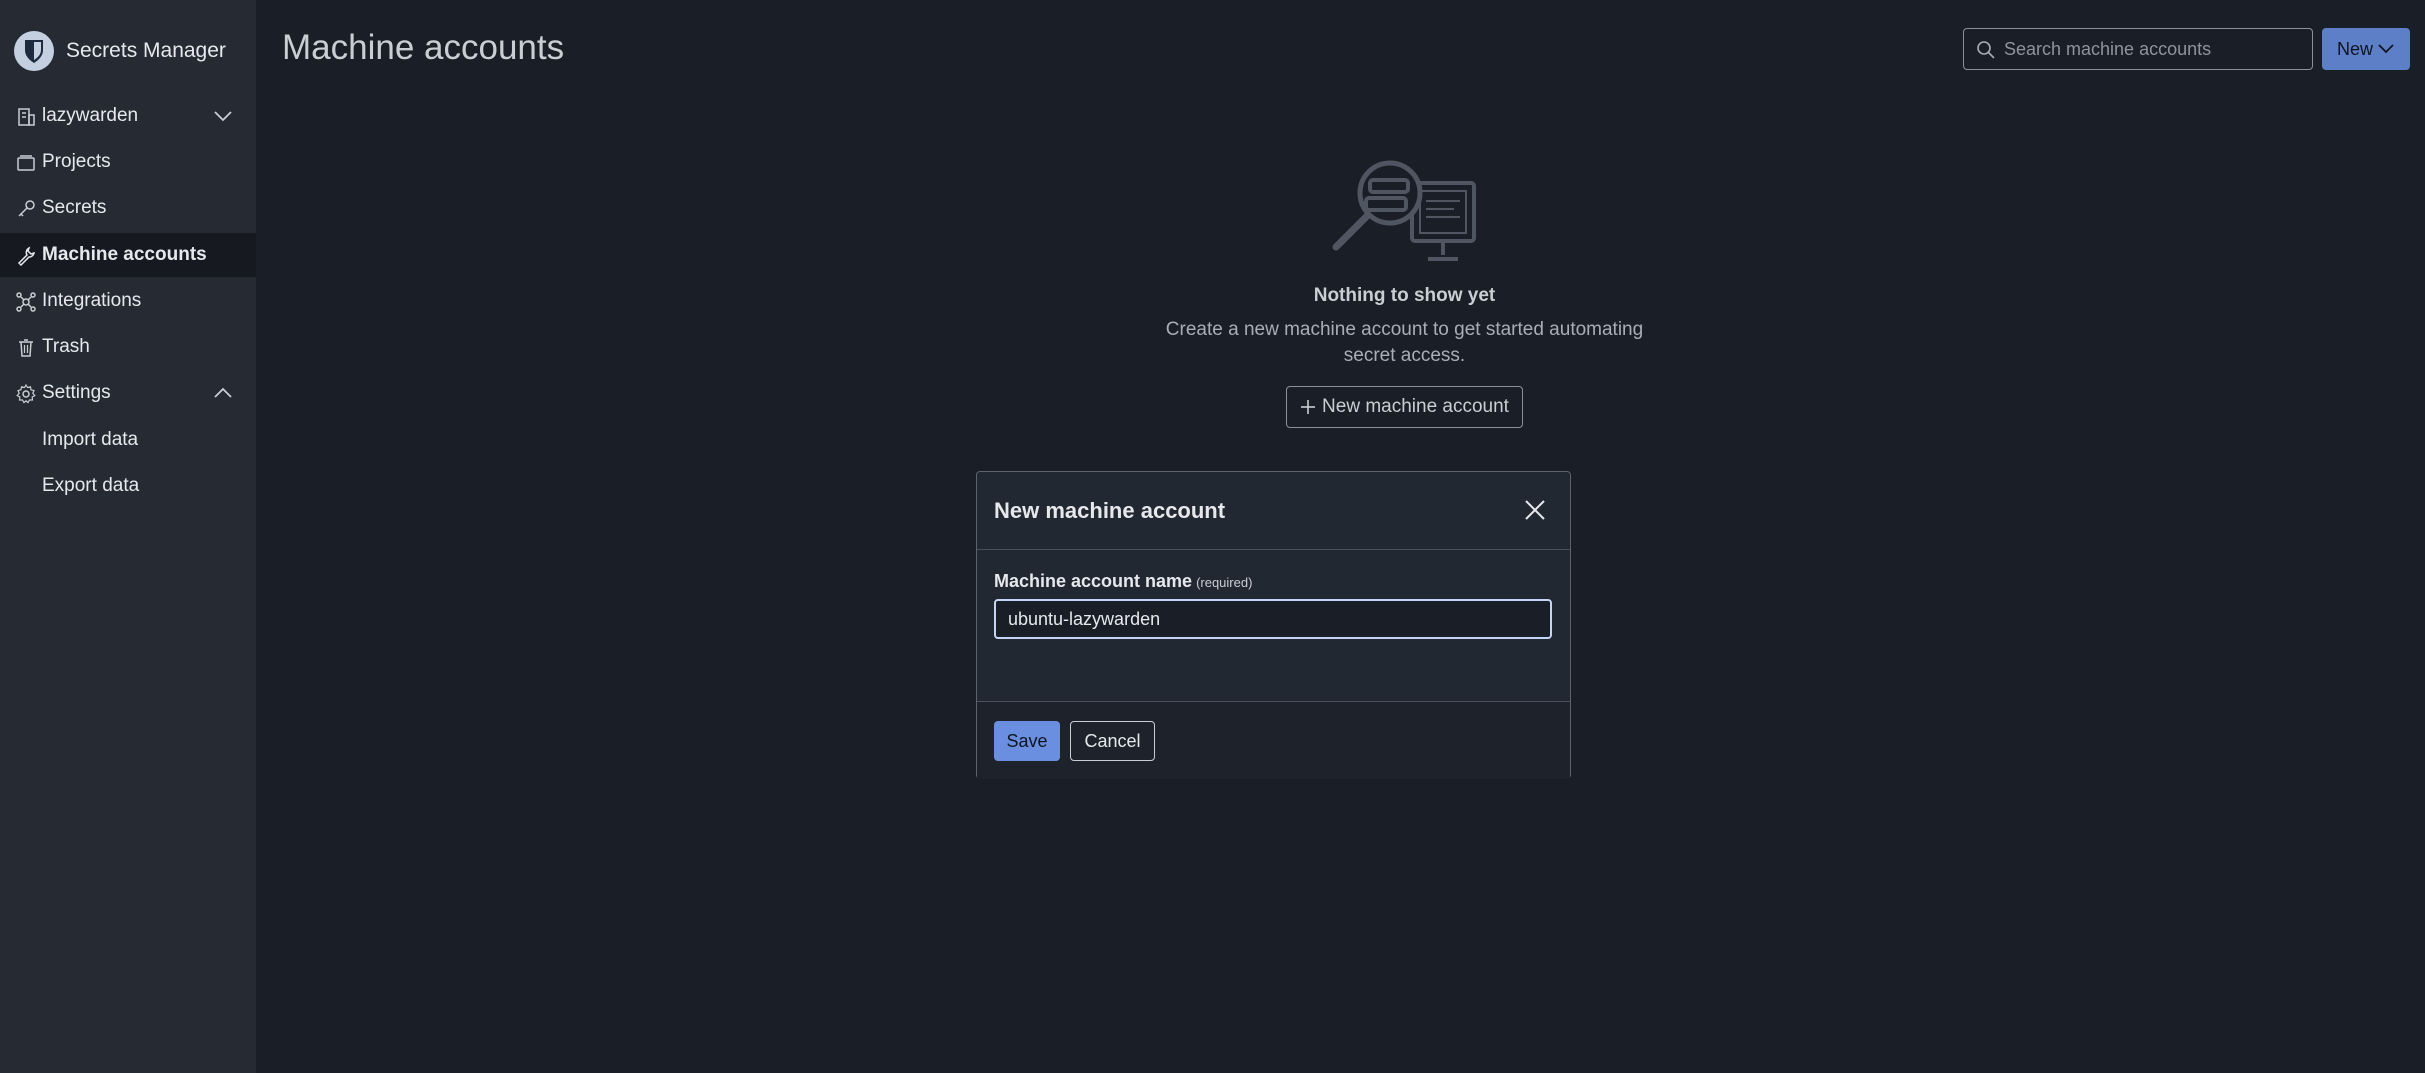 This screenshot has width=2425, height=1073. I want to click on sidebar-item-label: Projects, so click(76, 161).